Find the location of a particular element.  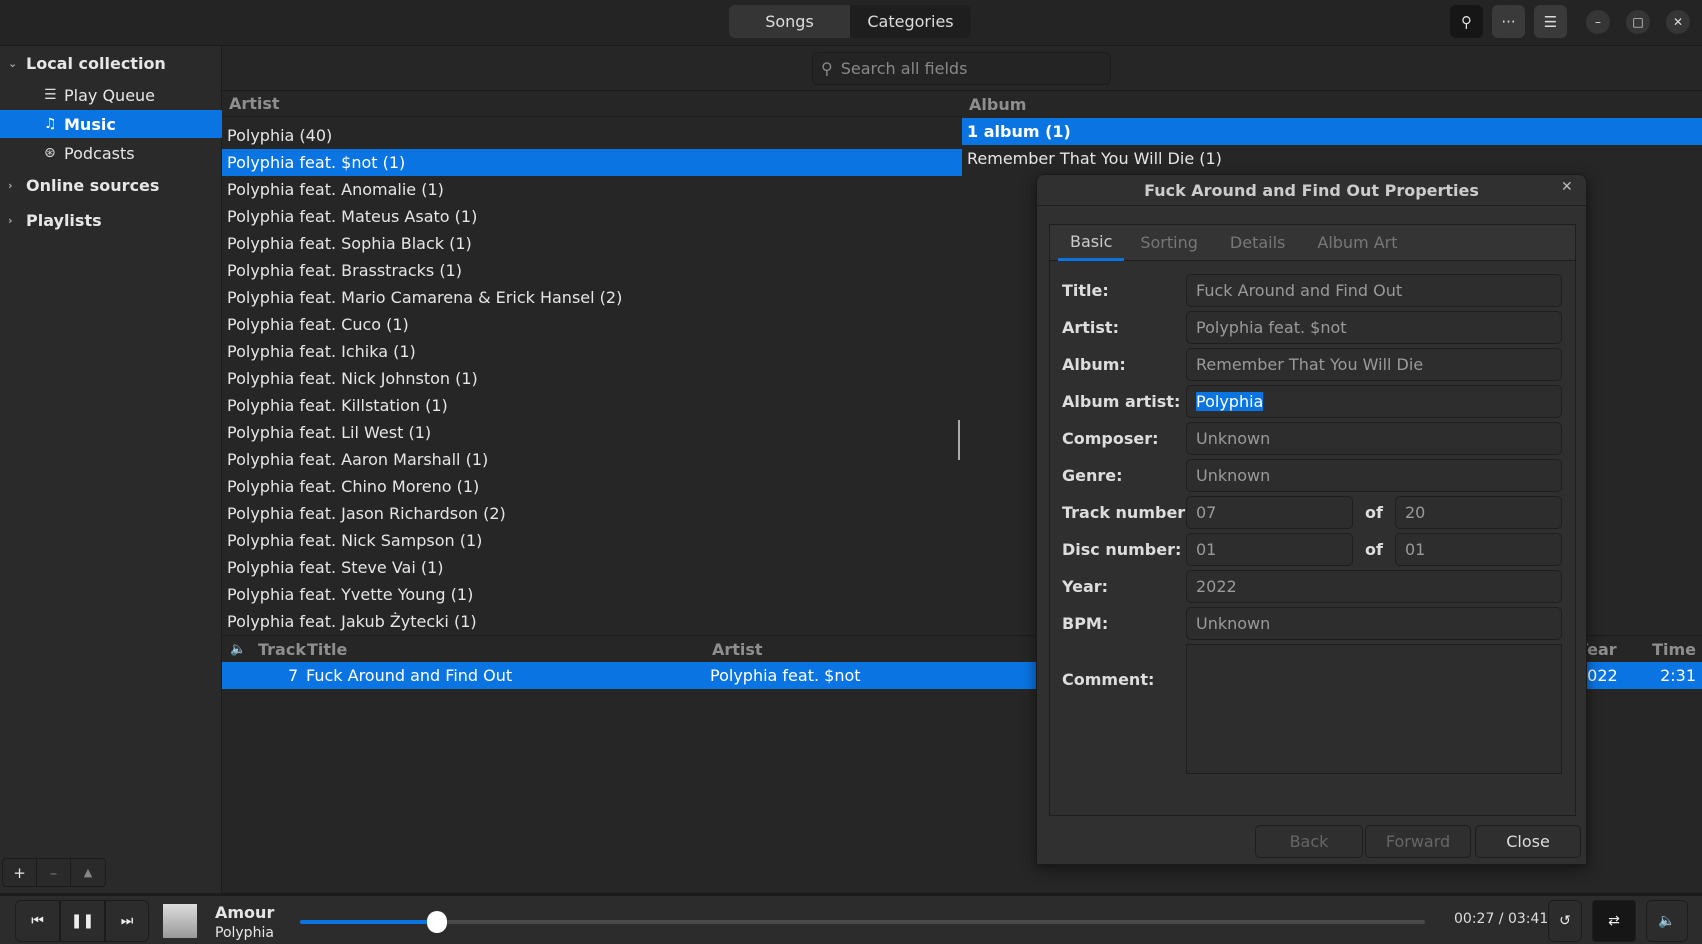

artist-field: Polyphia feat. $not is located at coordinates (1374, 327).